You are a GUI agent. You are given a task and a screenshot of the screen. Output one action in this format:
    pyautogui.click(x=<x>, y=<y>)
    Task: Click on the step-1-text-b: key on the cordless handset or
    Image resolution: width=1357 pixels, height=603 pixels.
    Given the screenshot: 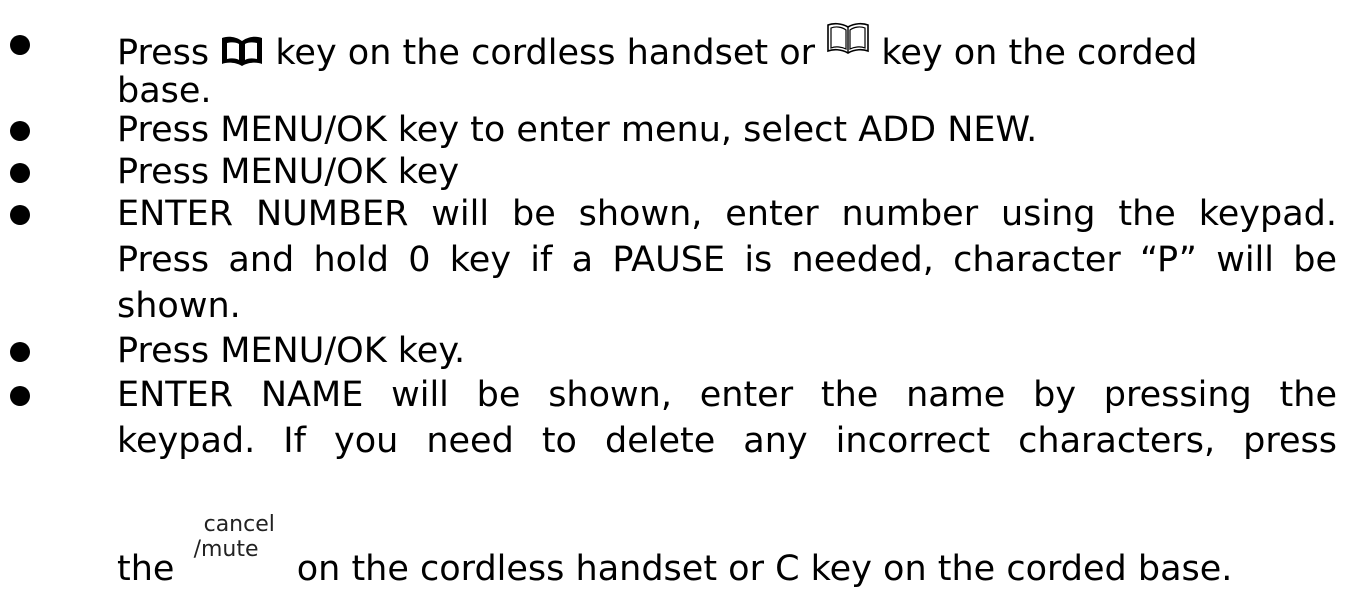 What is the action you would take?
    pyautogui.click(x=545, y=53)
    